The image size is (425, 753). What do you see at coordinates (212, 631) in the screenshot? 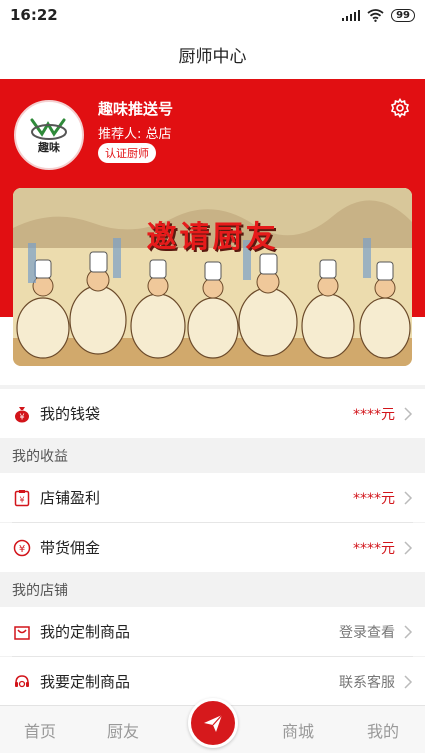
I see `my-custom-products-row: 我的定制商品 登录查看` at bounding box center [212, 631].